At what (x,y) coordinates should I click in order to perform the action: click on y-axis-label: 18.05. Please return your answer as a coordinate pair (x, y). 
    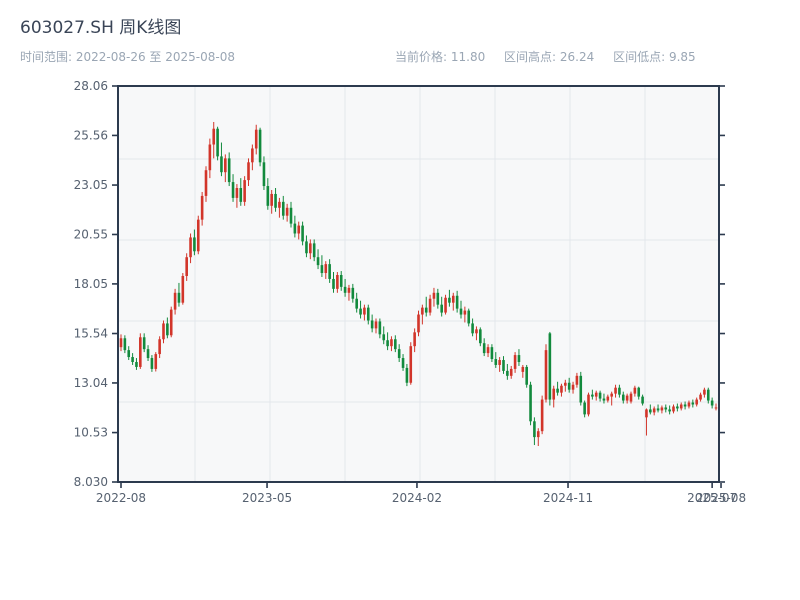
    Looking at the image, I should click on (91, 284).